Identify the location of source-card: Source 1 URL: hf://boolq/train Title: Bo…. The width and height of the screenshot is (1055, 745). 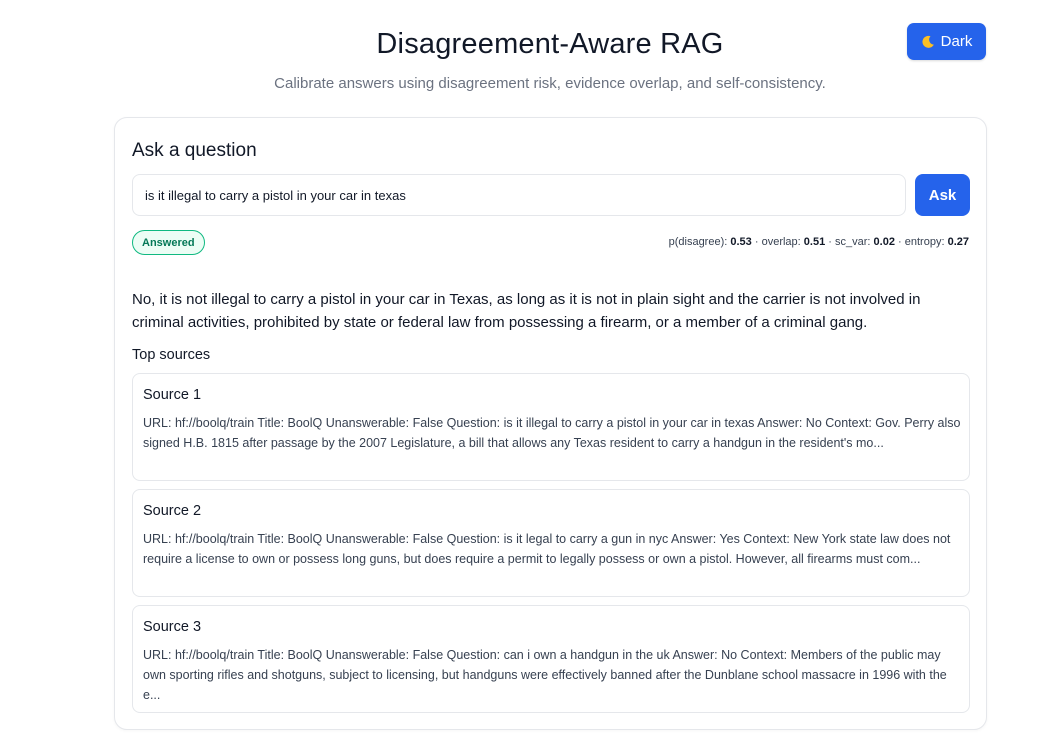
(551, 427).